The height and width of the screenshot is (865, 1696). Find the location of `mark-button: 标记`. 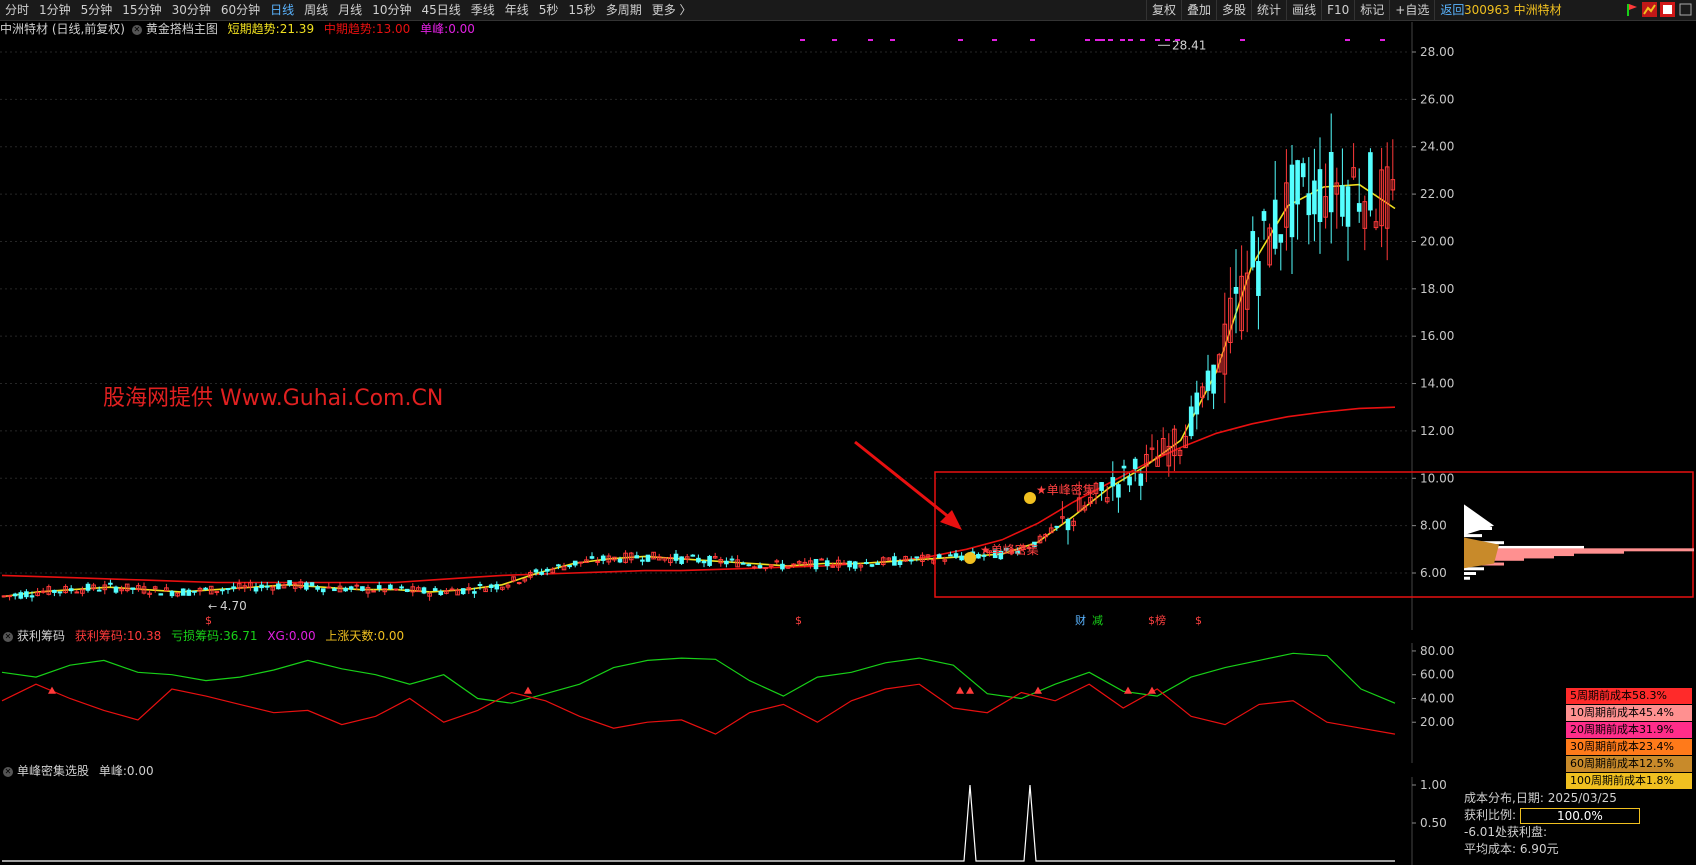

mark-button: 标记 is located at coordinates (1371, 10).